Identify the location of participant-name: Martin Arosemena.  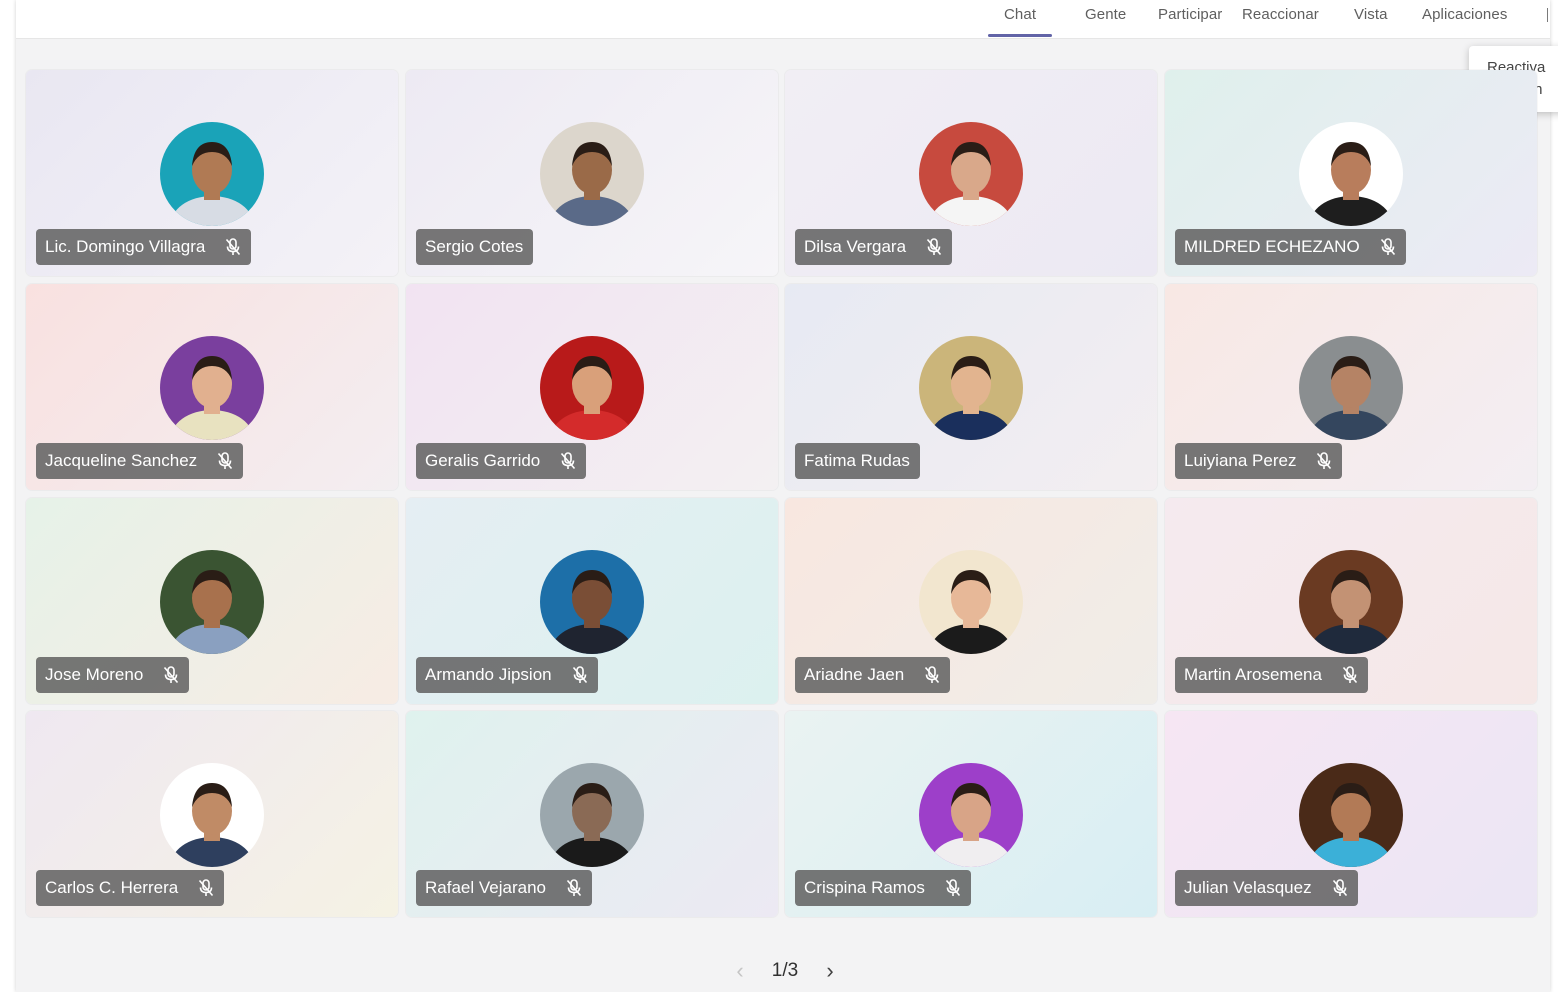
(1253, 674).